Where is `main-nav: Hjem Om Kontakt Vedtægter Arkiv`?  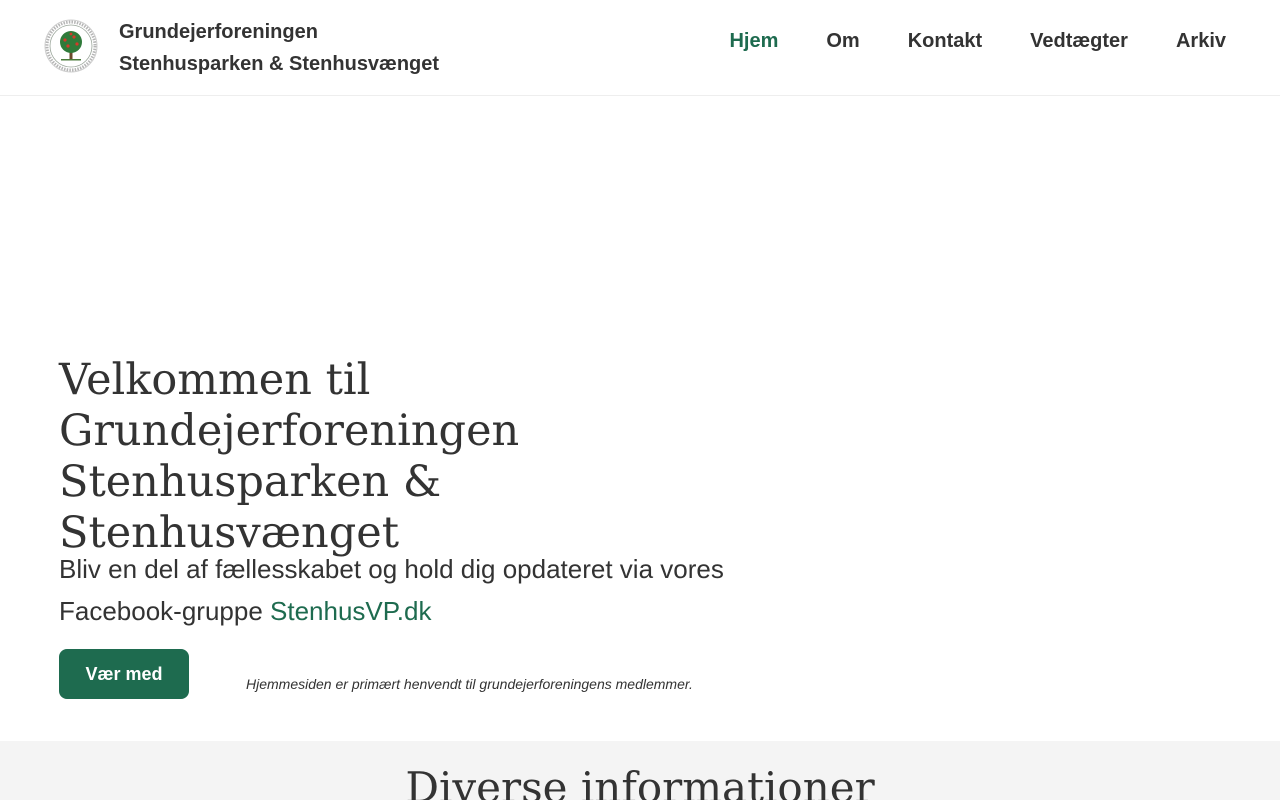 main-nav: Hjem Om Kontakt Vedtægter Arkiv is located at coordinates (977, 41).